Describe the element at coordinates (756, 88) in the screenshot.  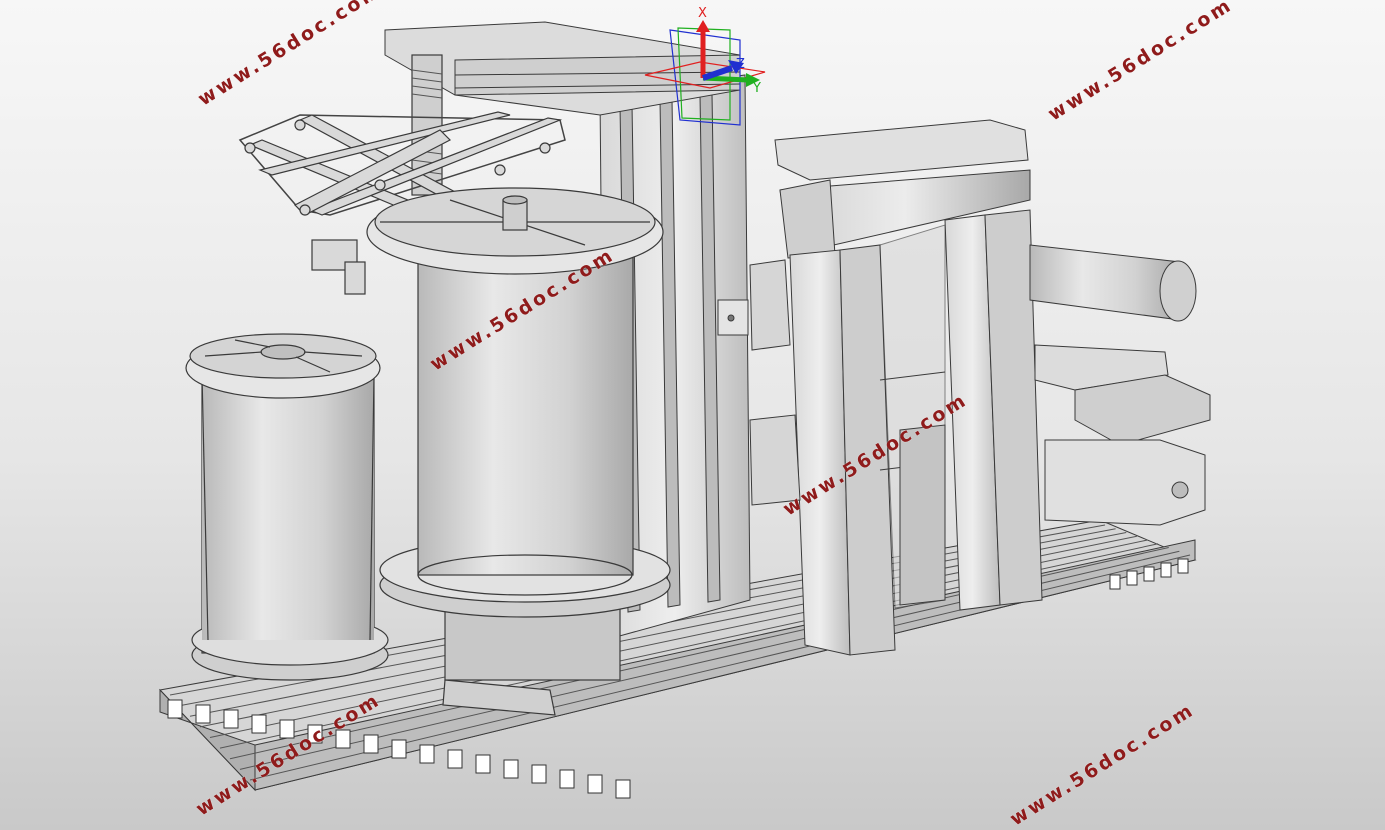
I see `axis-y-label: Y` at that location.